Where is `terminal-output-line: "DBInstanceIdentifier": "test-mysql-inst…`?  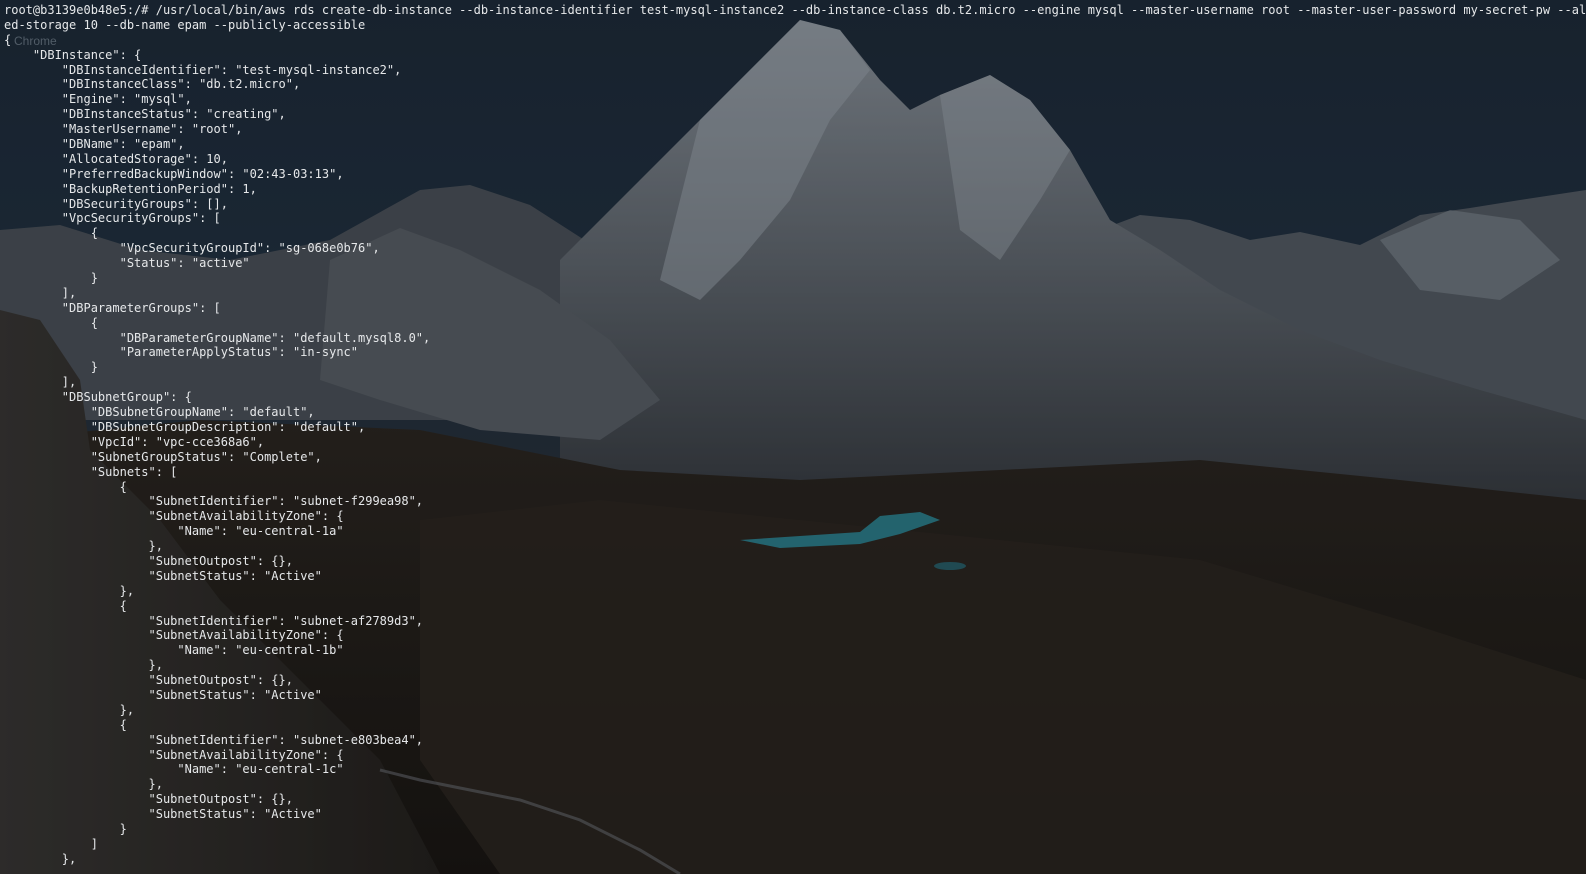
terminal-output-line: "DBInstanceIdentifier": "test-mysql-inst… is located at coordinates (203, 69).